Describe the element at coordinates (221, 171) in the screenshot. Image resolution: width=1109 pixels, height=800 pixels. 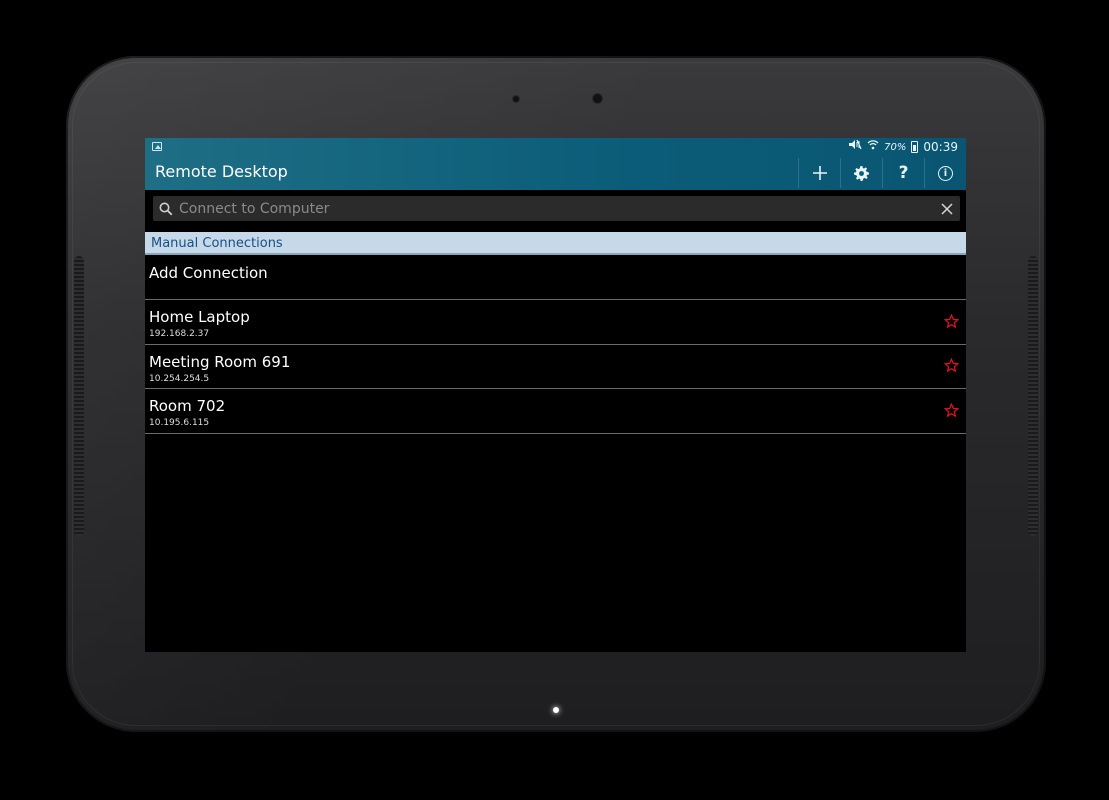
I see `app-title: Remote Desktop` at that location.